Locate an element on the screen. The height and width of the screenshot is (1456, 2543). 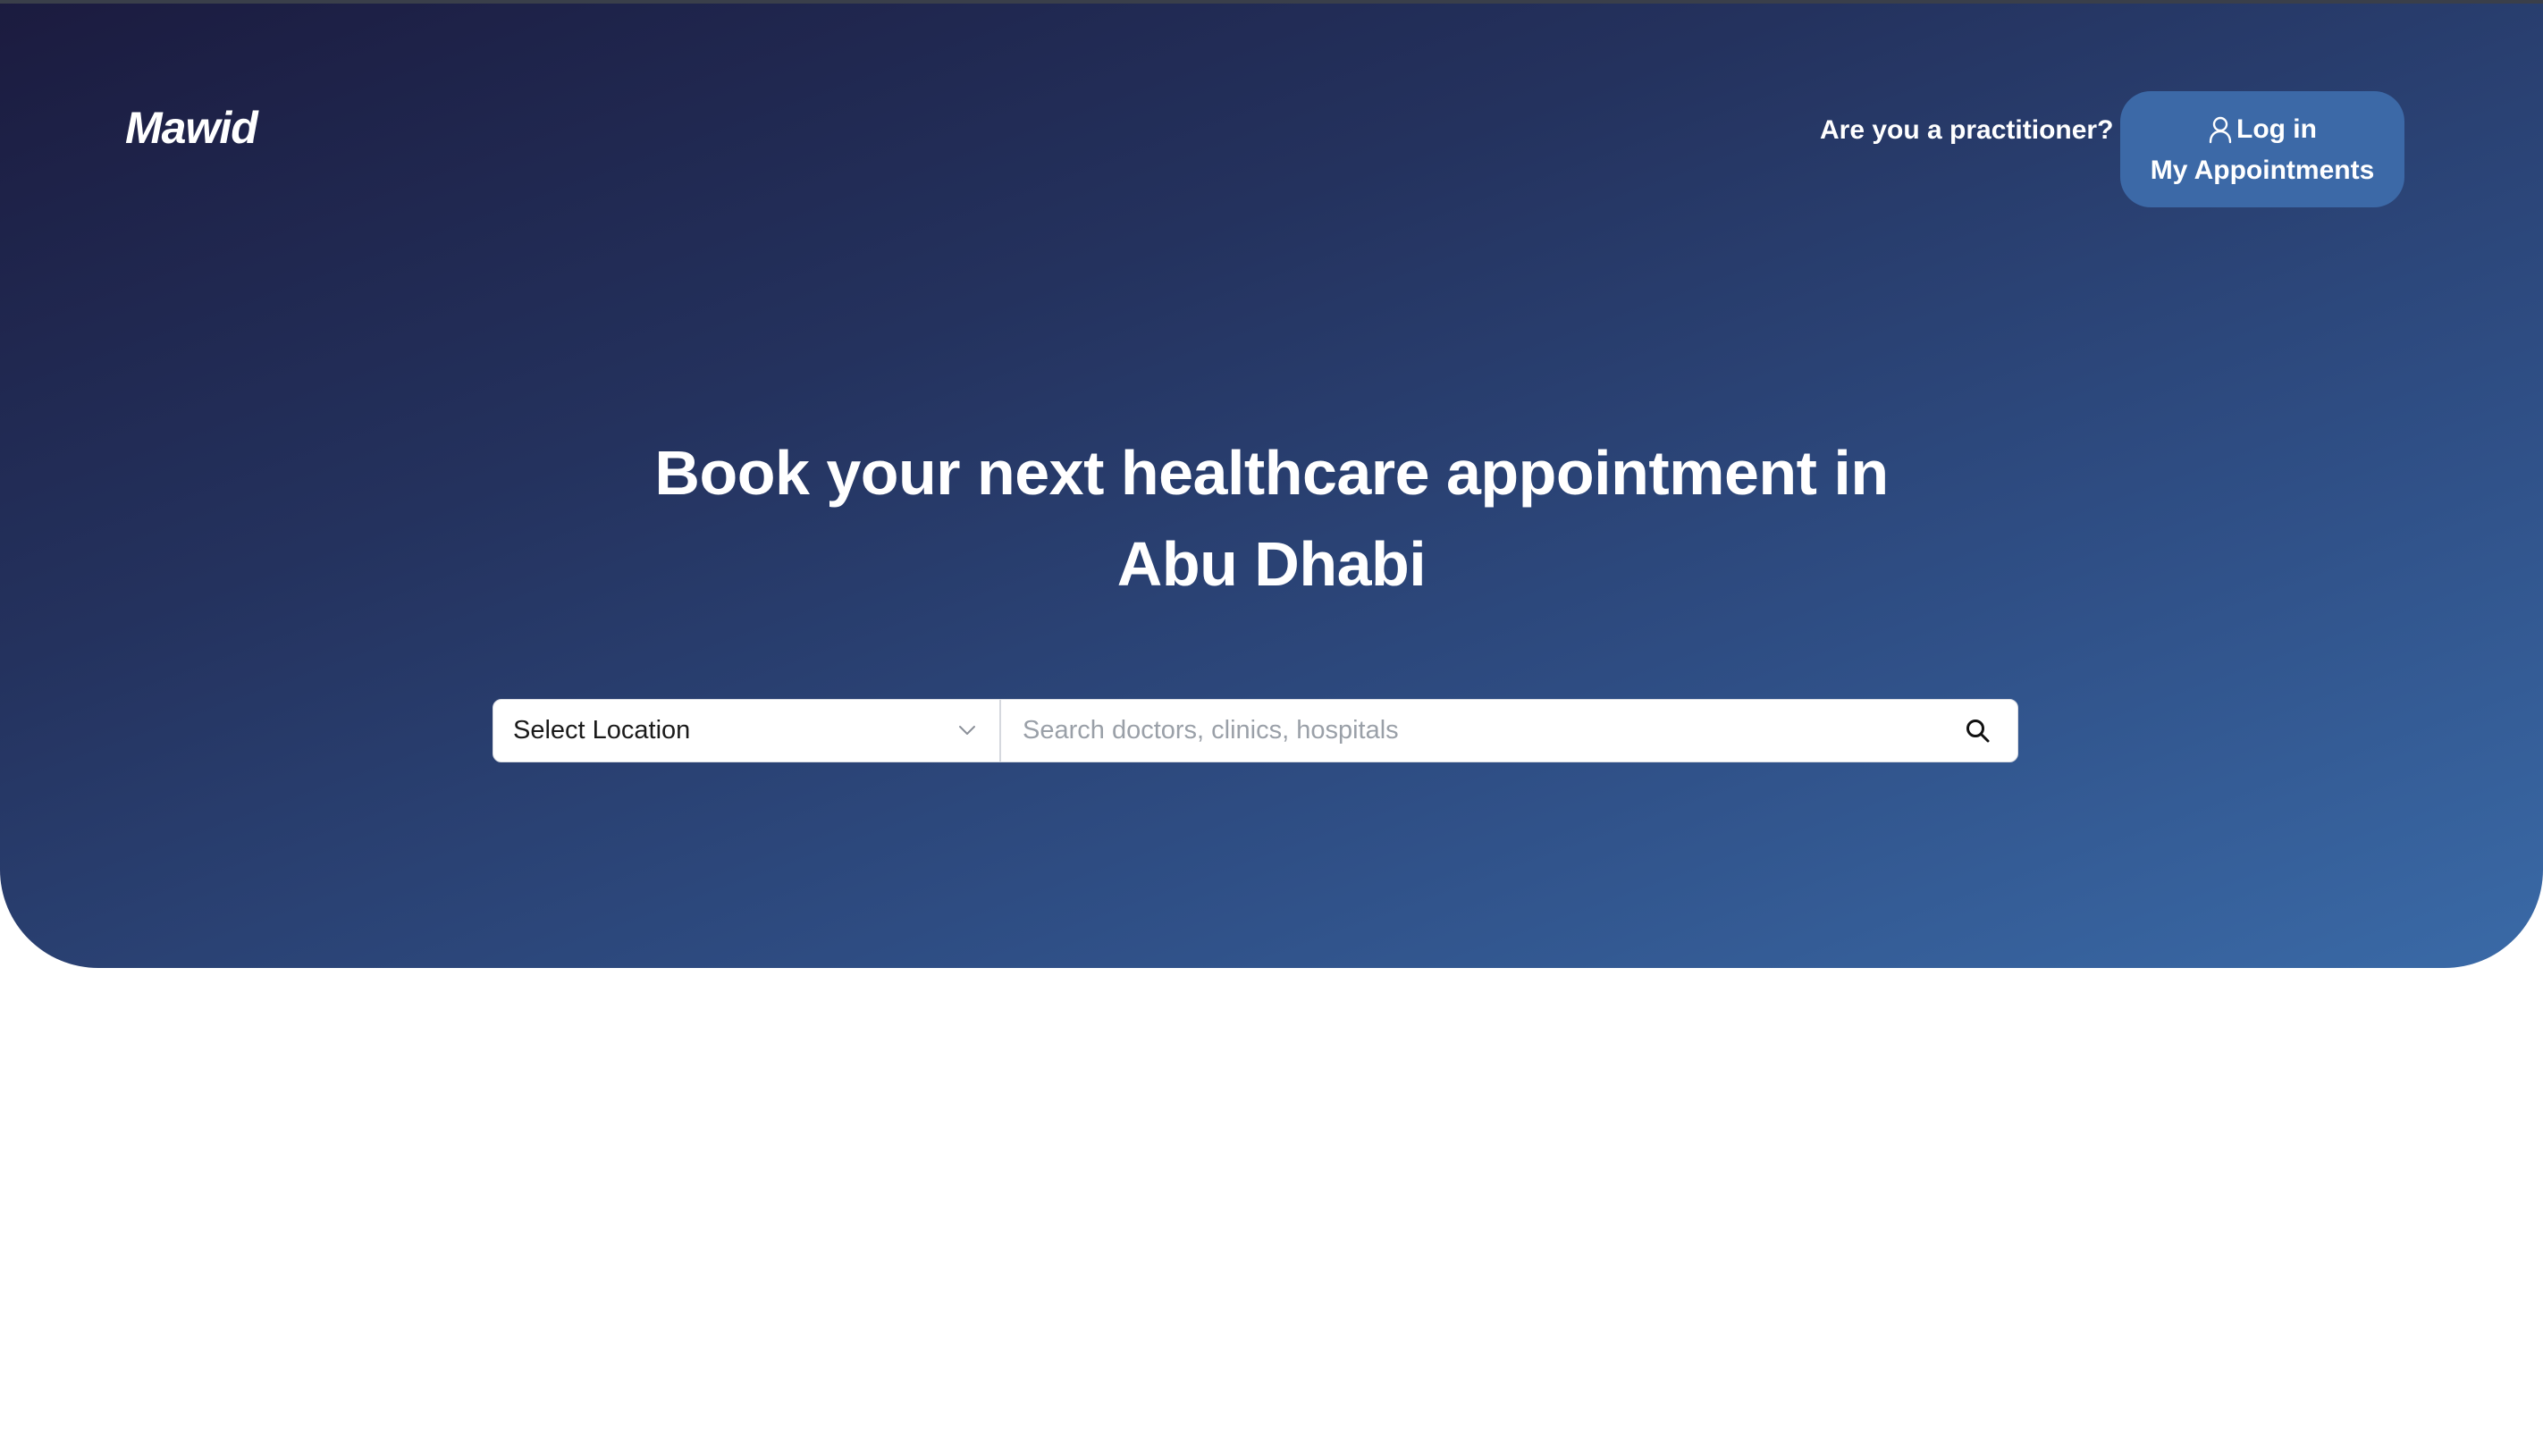
login-line: Log in is located at coordinates (2262, 129).